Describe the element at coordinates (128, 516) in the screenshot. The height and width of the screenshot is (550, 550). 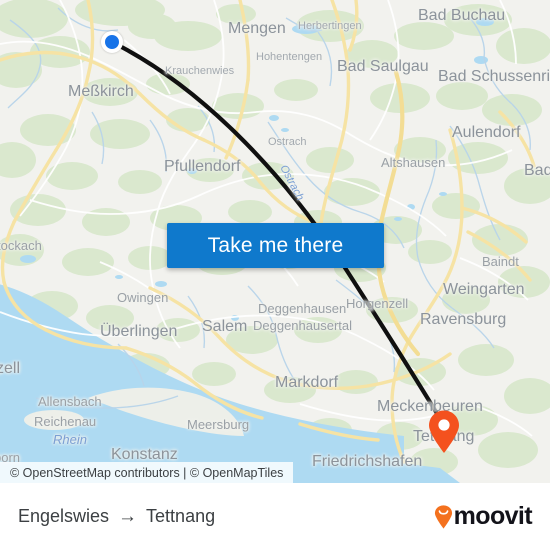
I see `arrow-icon: →` at that location.